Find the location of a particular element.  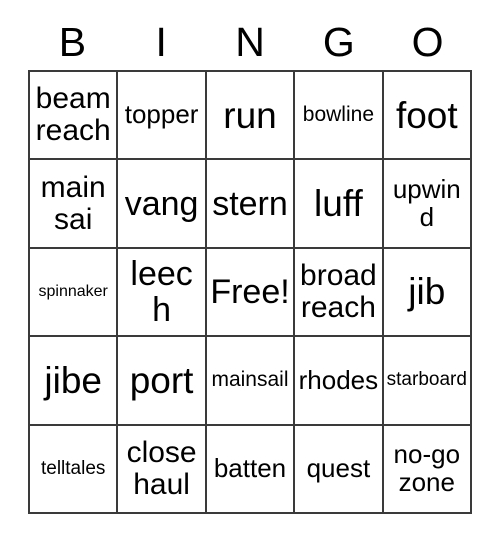

bingo-cell: batten is located at coordinates (251, 469).